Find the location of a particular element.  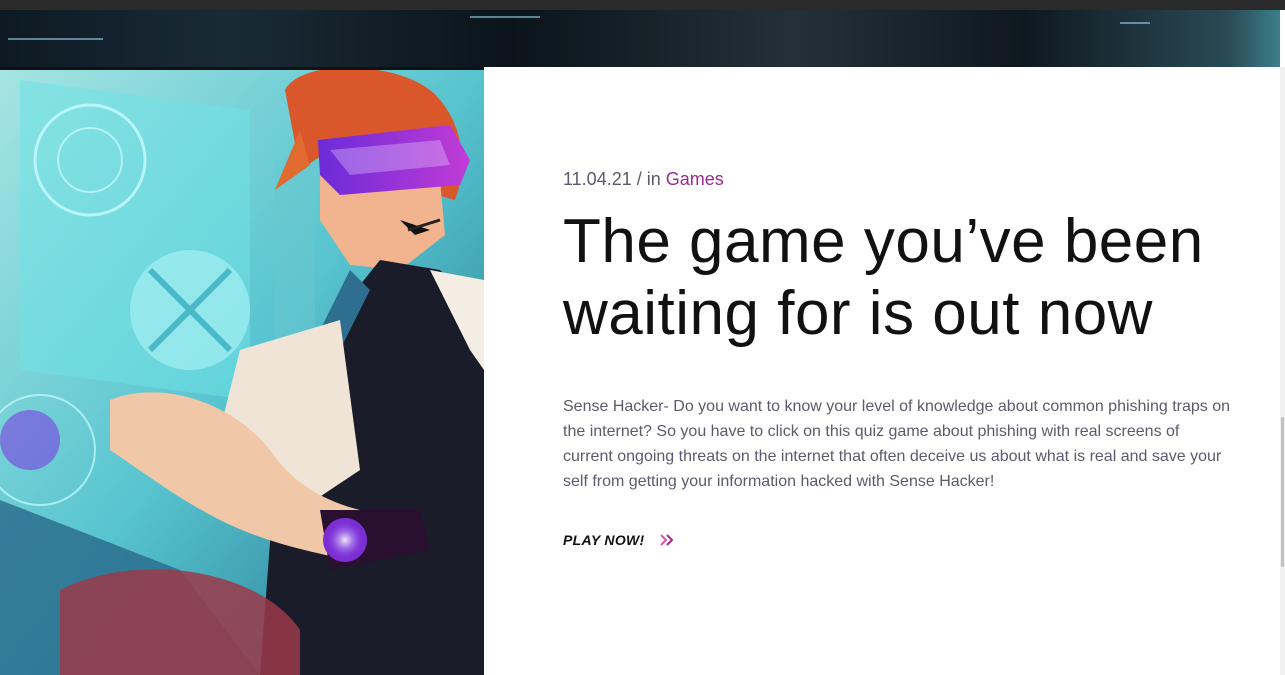

category-link: Games is located at coordinates (695, 179).